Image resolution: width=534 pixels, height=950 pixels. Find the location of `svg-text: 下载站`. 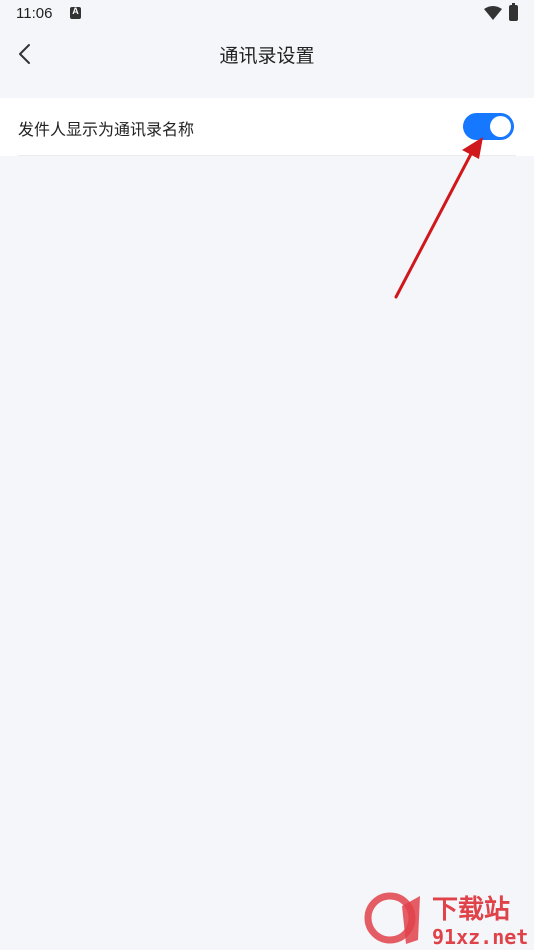

svg-text: 下载站 is located at coordinates (471, 910).